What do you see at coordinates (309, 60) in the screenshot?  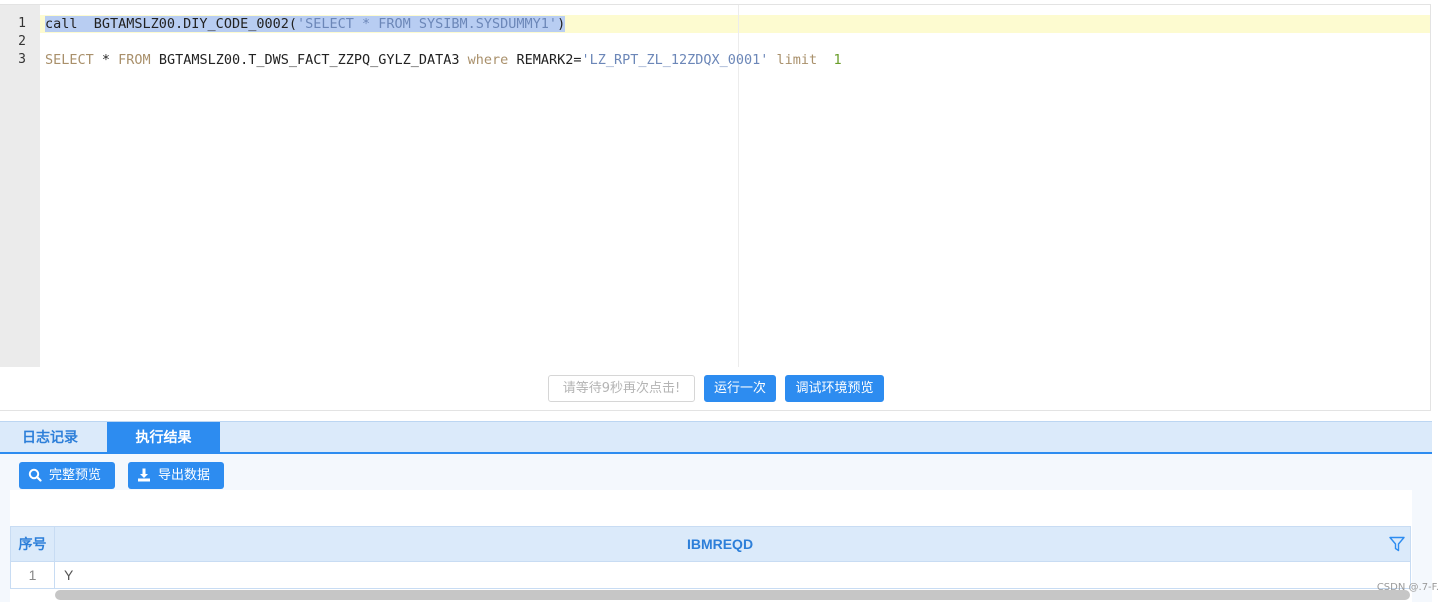 I see `text-token: BGTAMSLZ00.T_DWS_FACT_ZZPQ_GYLZ_DATA3` at bounding box center [309, 60].